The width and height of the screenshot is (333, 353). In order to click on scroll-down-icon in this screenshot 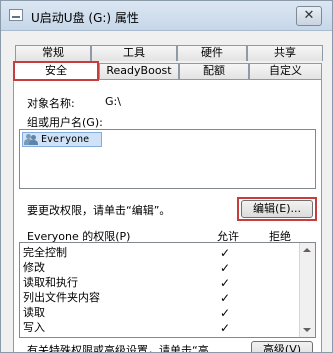, I will do `click(307, 330)`.